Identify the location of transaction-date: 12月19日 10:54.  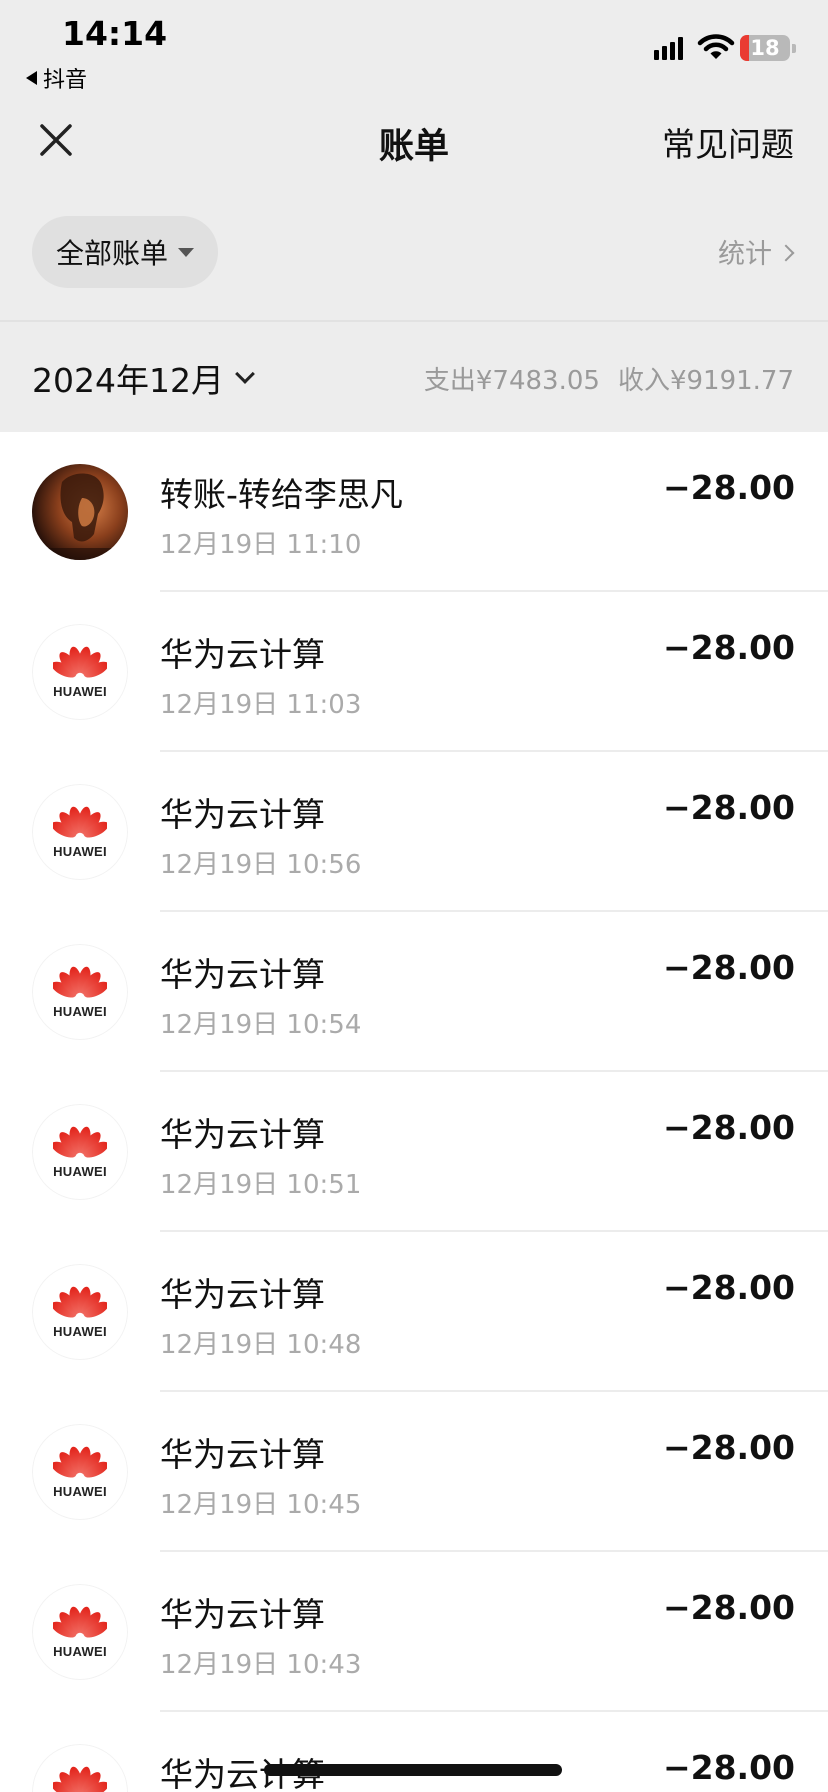
(261, 1025).